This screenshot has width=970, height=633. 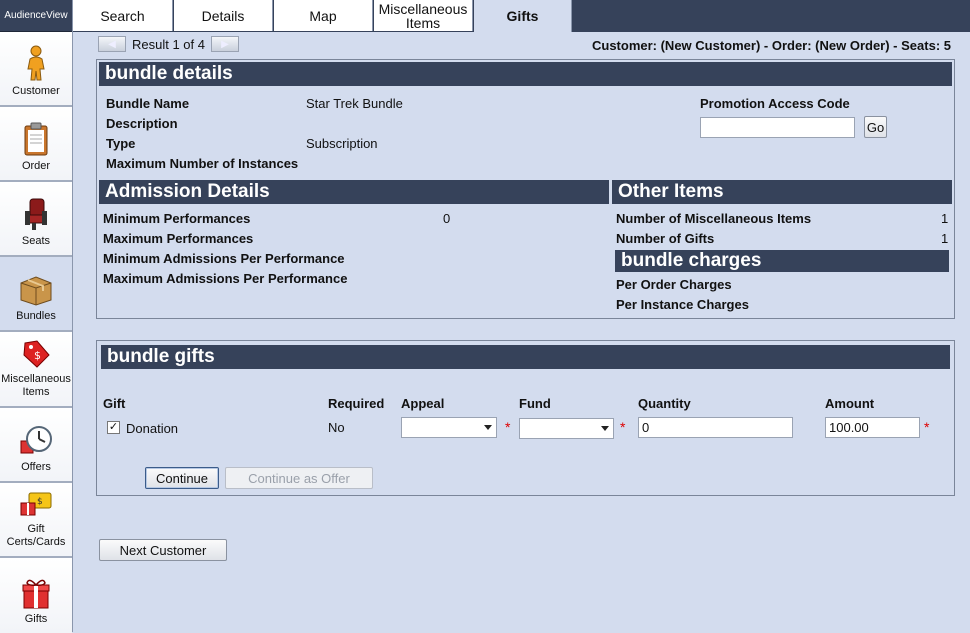 What do you see at coordinates (850, 403) in the screenshot?
I see `amount-column-header: Amount` at bounding box center [850, 403].